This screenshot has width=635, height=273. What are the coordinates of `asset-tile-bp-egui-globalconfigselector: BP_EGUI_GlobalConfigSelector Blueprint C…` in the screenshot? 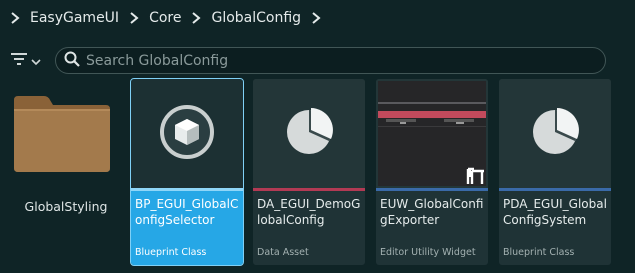 It's located at (187, 172).